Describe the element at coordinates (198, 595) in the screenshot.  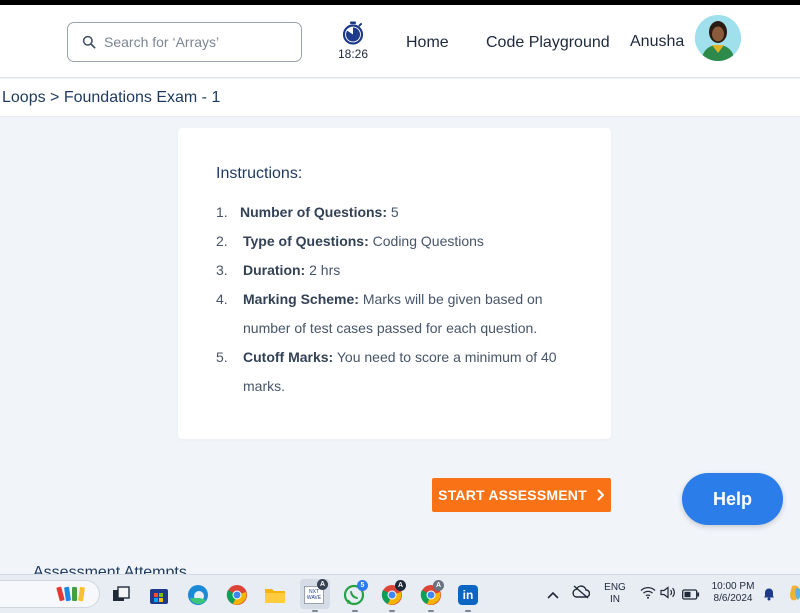
I see `edge-icon` at that location.